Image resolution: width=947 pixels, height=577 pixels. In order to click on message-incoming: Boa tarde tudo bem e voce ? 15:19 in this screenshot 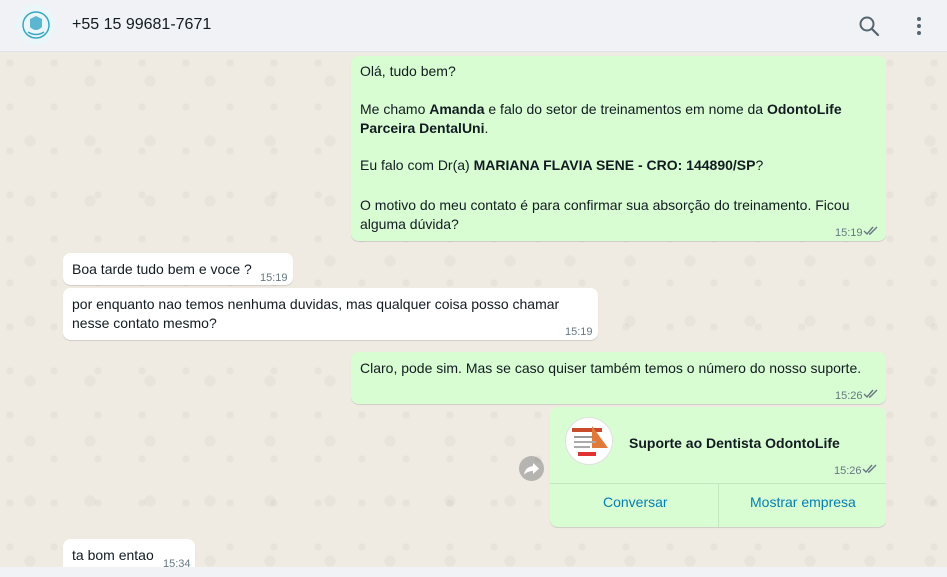, I will do `click(178, 269)`.